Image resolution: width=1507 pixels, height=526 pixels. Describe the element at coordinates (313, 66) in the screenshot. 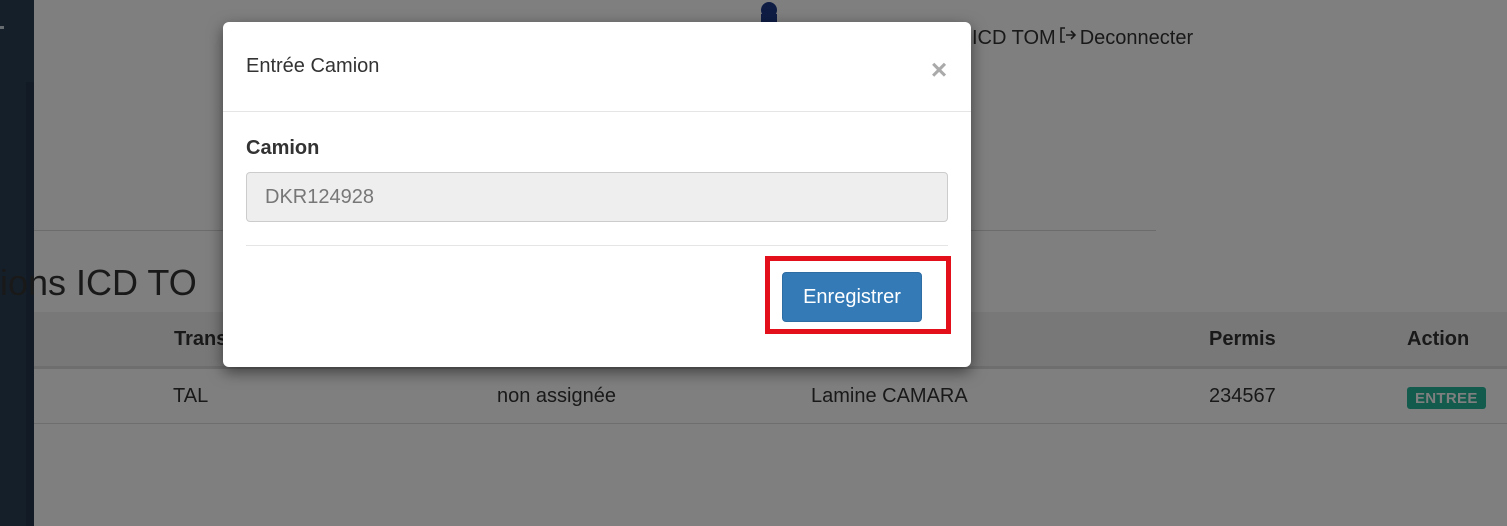

I see `modal-title: Entrée Camion` at that location.